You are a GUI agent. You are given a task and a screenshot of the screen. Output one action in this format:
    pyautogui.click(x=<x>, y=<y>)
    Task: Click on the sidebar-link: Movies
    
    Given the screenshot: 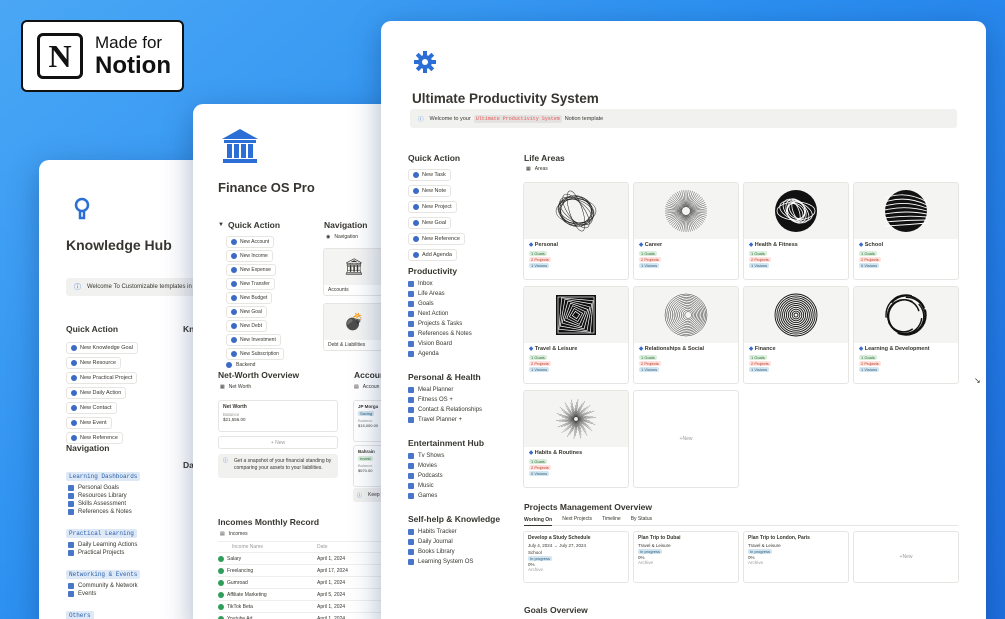 What is the action you would take?
    pyautogui.click(x=460, y=466)
    